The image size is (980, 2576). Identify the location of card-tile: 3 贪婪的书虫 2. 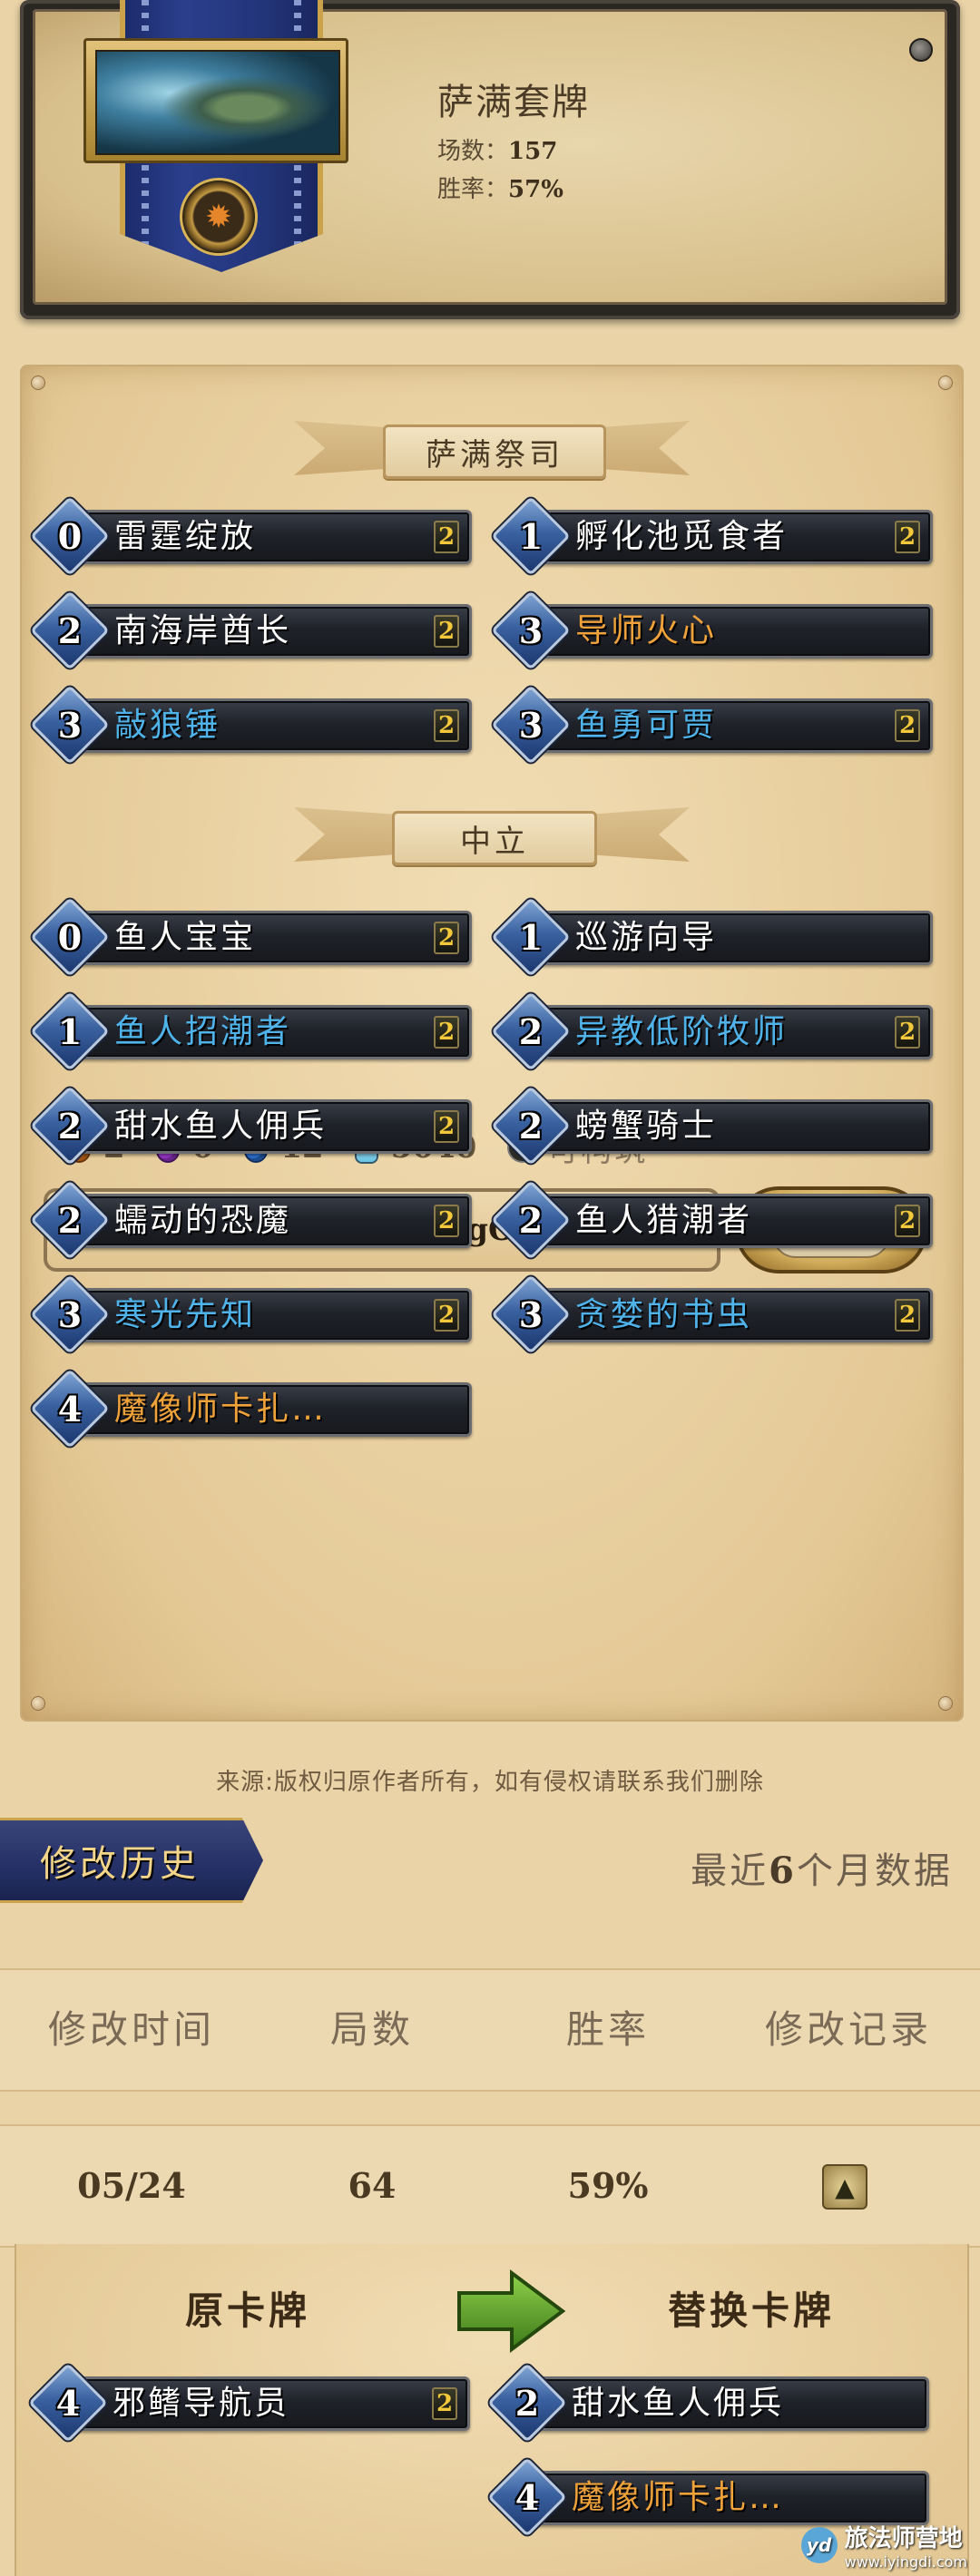
(712, 1314).